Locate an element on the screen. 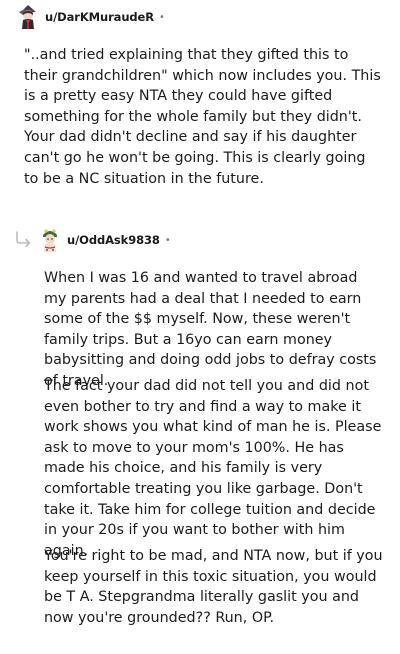 This screenshot has width=400, height=654. reply-arrow-icon is located at coordinates (24, 239).